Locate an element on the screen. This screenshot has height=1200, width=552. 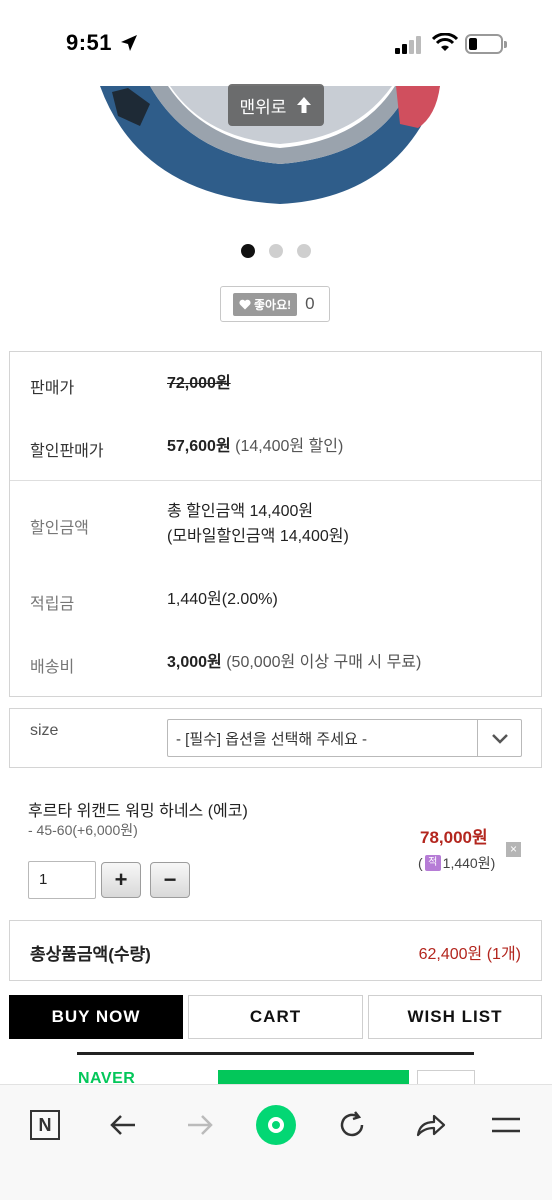
battery-icon is located at coordinates (486, 44).